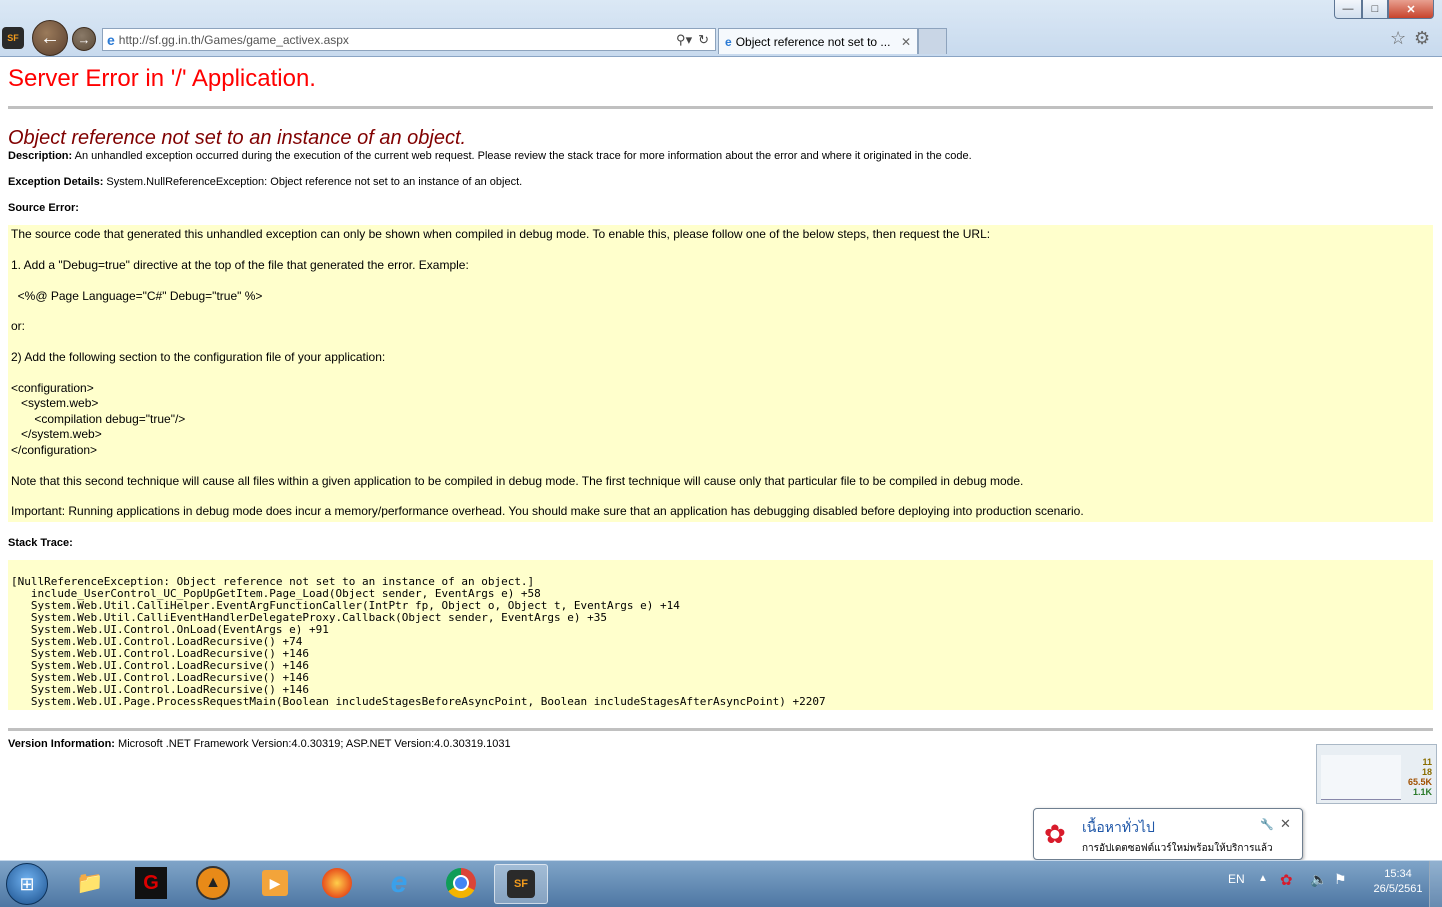 This screenshot has width=1442, height=907. What do you see at coordinates (43, 208) in the screenshot?
I see `source-error-label: Source Error:` at bounding box center [43, 208].